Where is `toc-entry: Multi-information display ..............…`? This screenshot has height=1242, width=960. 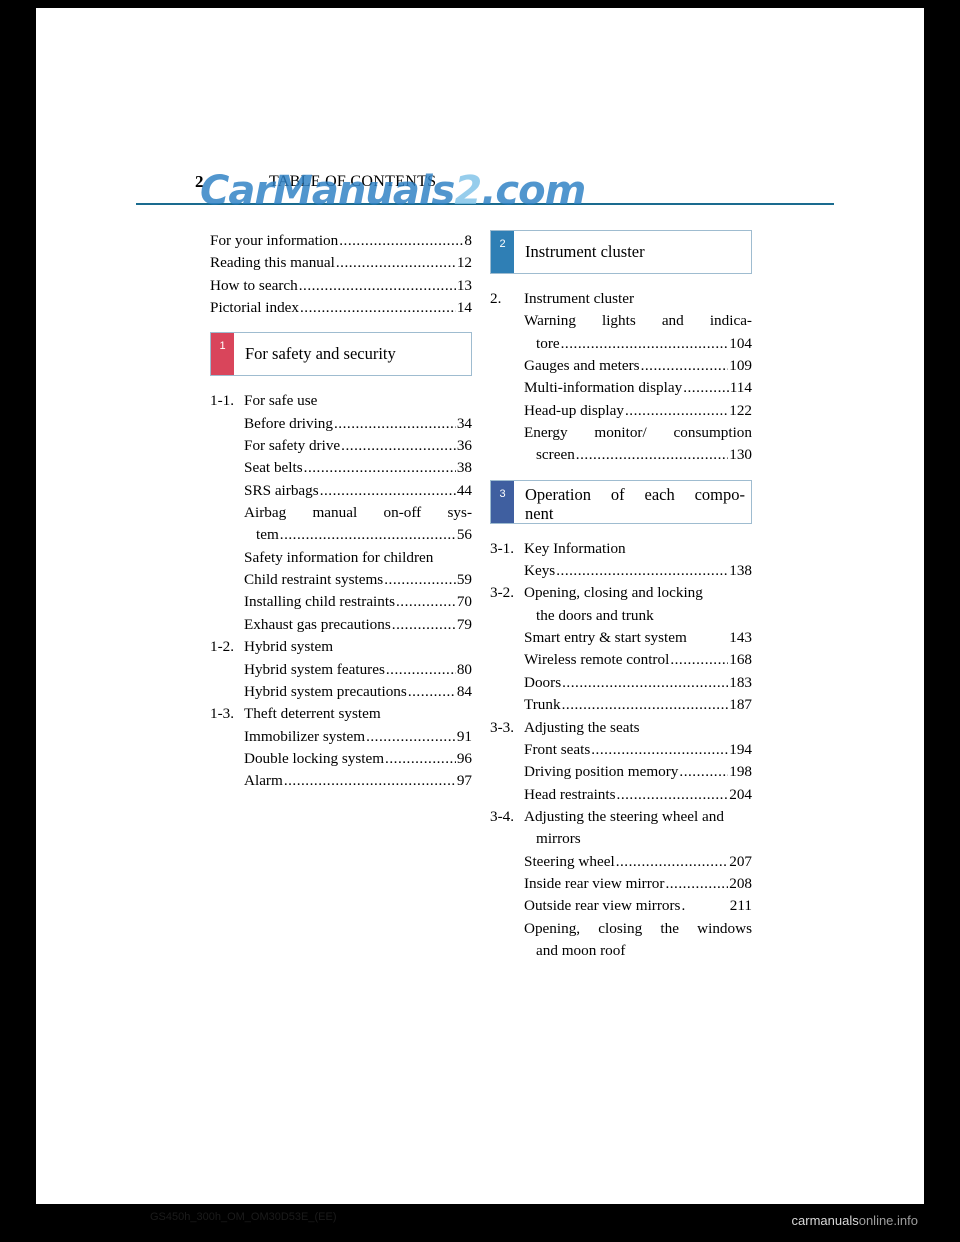
toc-entry: Multi-information display ..............… is located at coordinates (621, 388).